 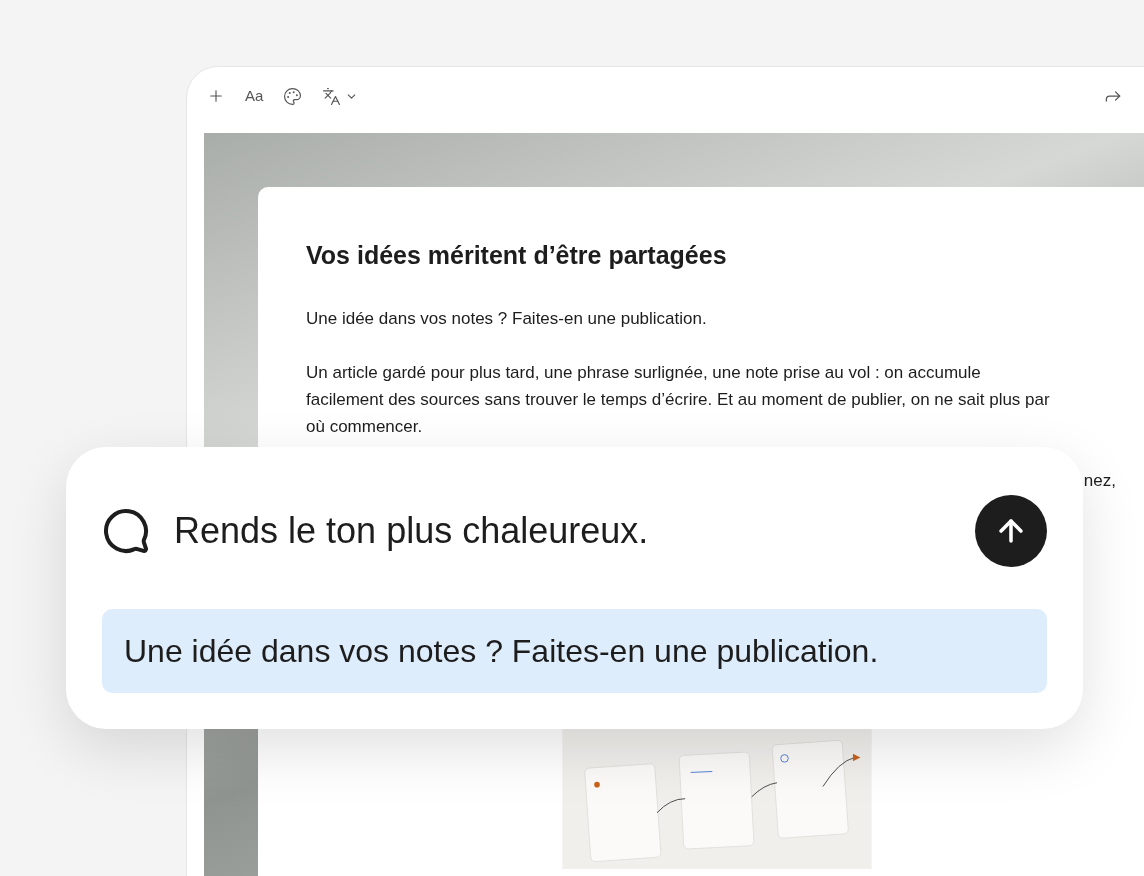 What do you see at coordinates (517, 255) in the screenshot?
I see `document-title: Vos idées méritent d’être partagées` at bounding box center [517, 255].